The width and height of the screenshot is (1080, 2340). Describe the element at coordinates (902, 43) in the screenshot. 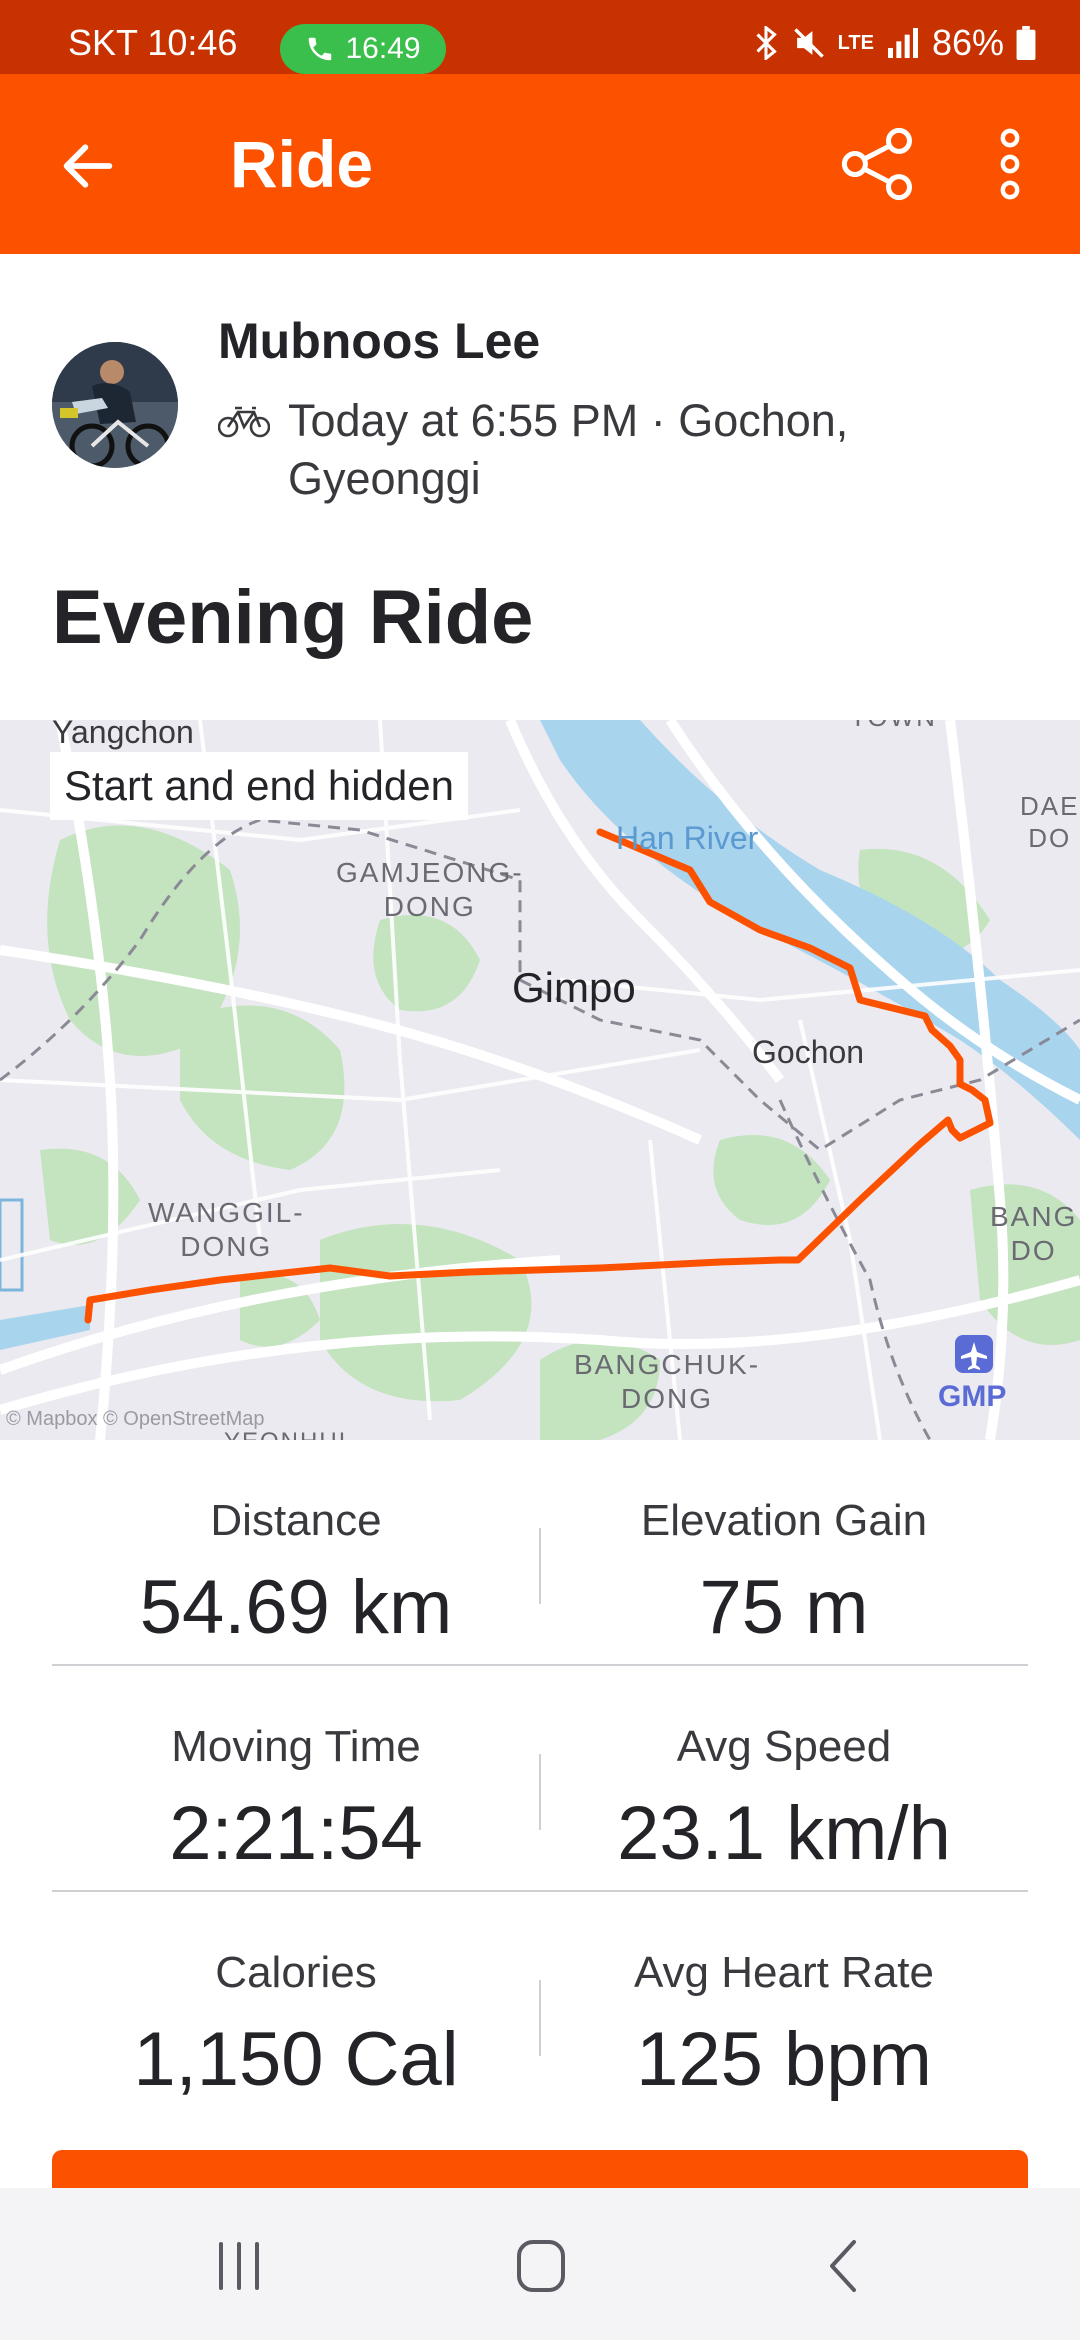

I see `signal-icon` at that location.